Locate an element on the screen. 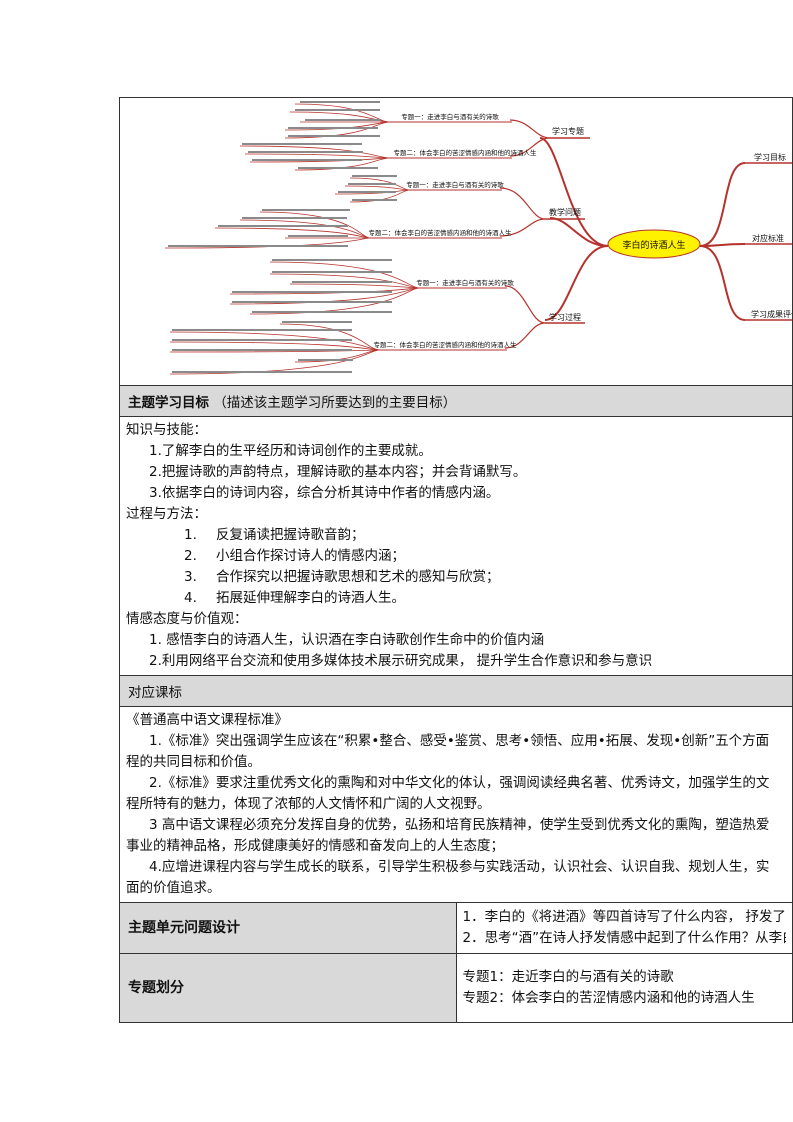 This screenshot has height=1122, width=793. goals-header-note: （描述该主题学习所要达到的主要目标） is located at coordinates (335, 403).